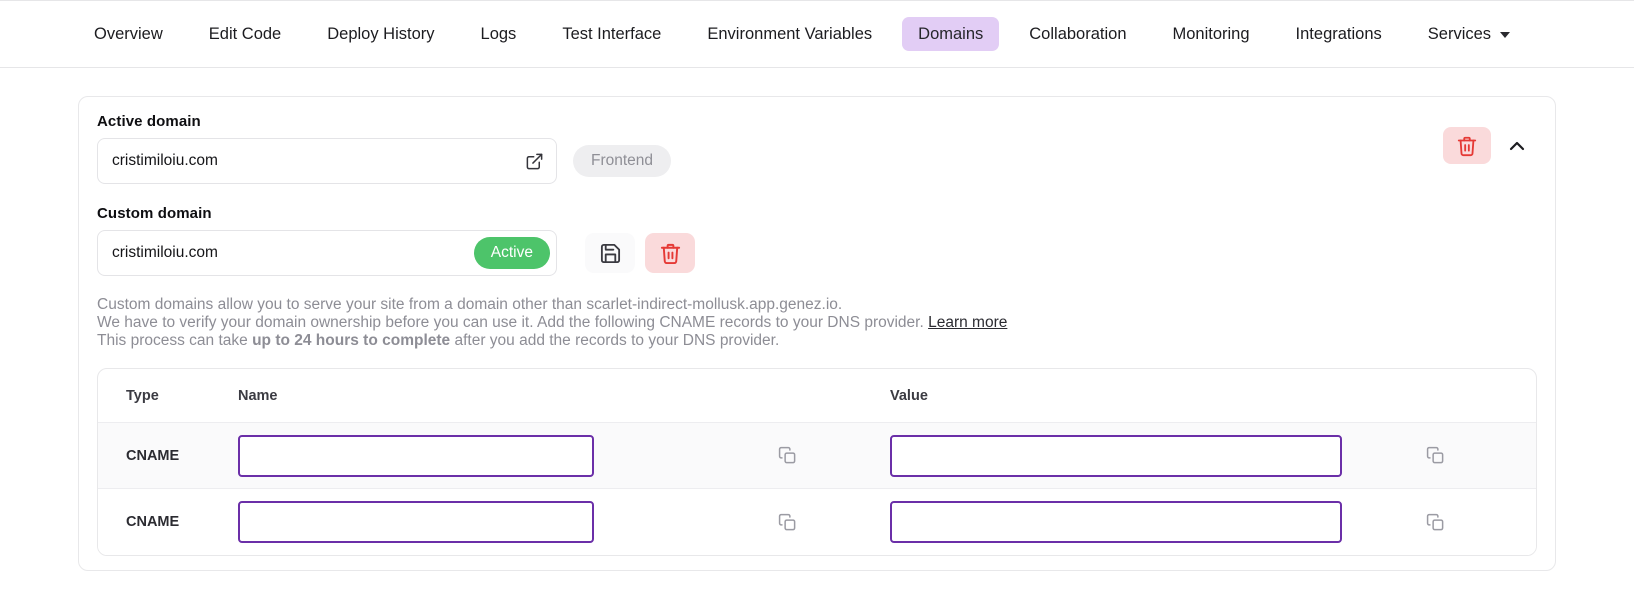 The width and height of the screenshot is (1634, 604). I want to click on tab-integrations: Integrations, so click(1339, 34).